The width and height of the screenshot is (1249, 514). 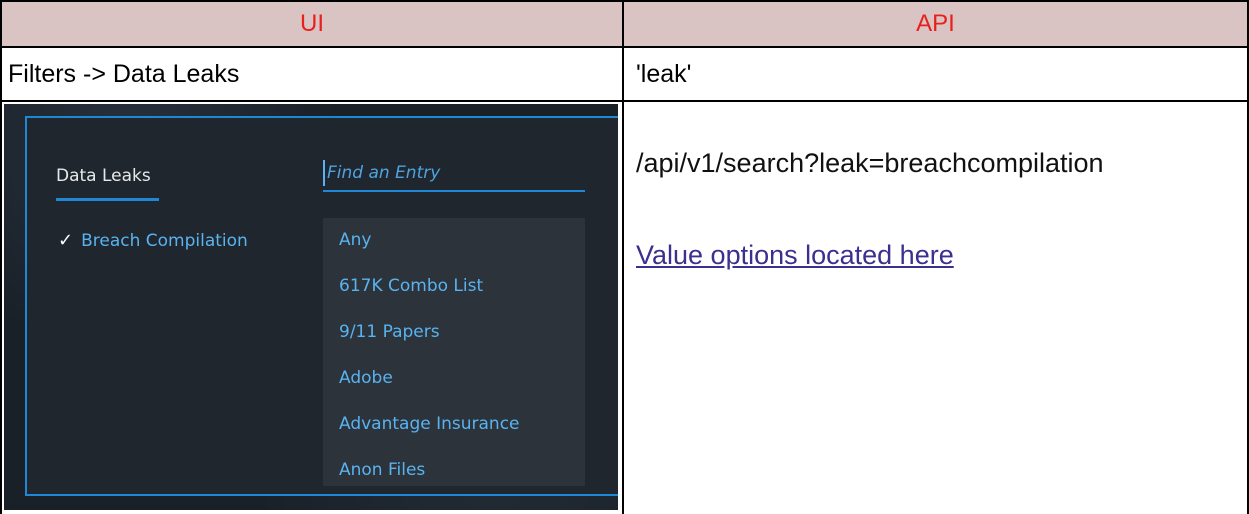 I want to click on tab-data-leaks: Data Leaks, so click(x=103, y=176).